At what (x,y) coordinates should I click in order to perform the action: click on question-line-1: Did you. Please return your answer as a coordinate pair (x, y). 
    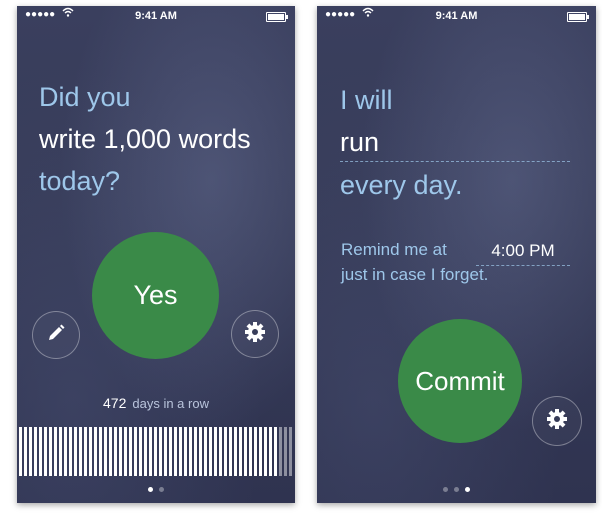
    Looking at the image, I should click on (85, 97).